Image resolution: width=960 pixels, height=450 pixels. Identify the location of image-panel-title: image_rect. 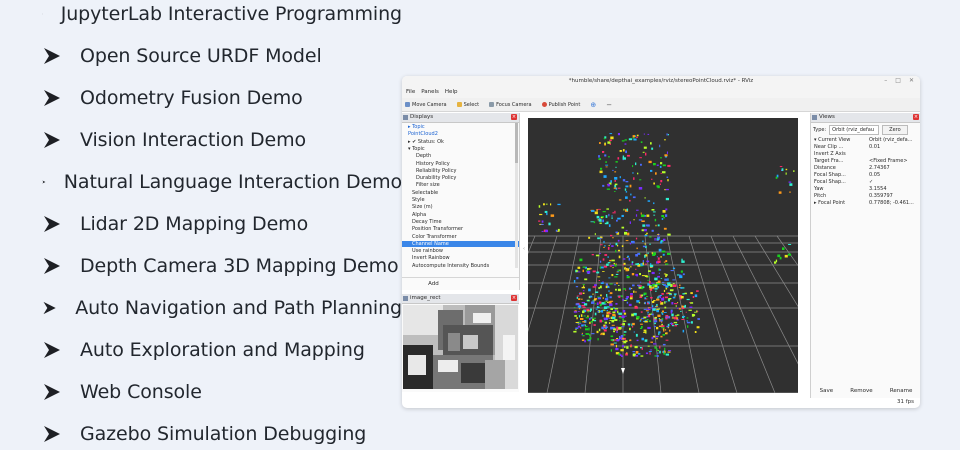
(425, 298).